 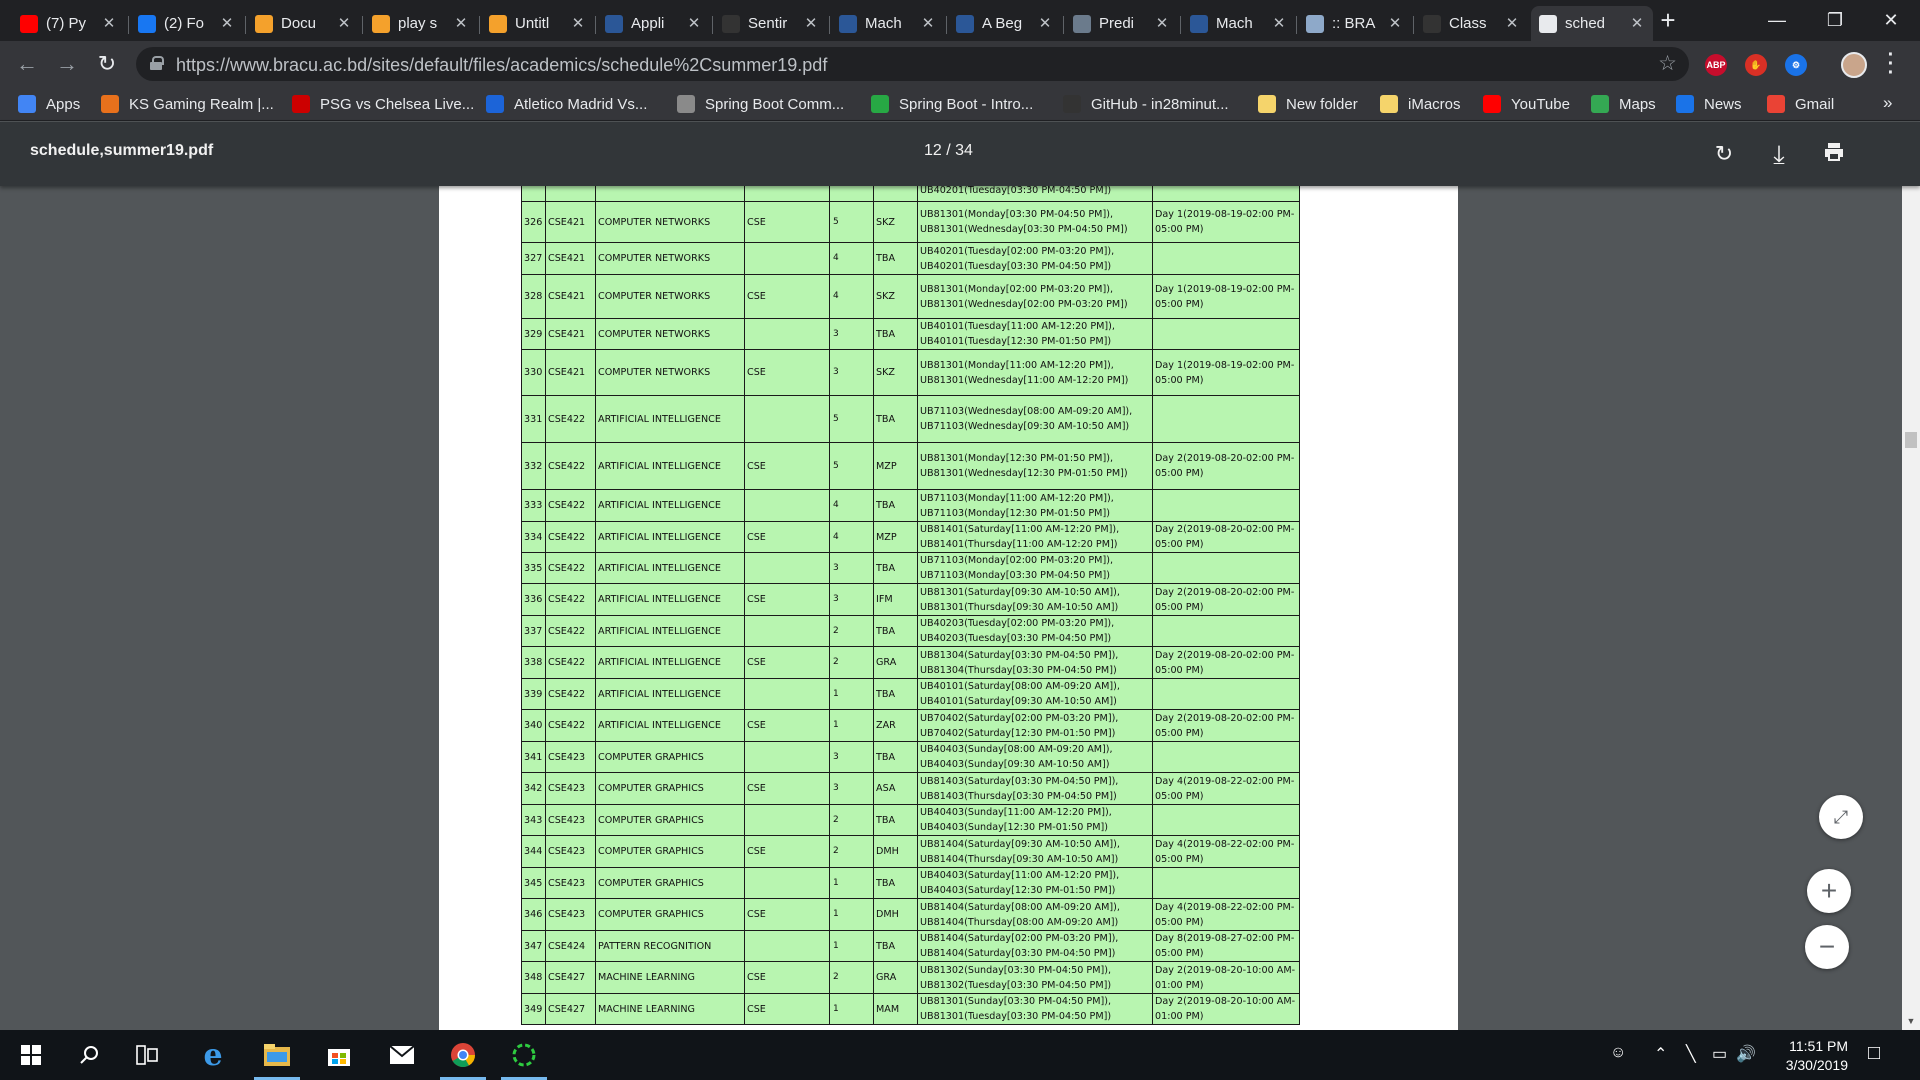 What do you see at coordinates (420, 23) in the screenshot?
I see `browser-tab: play s ✕` at bounding box center [420, 23].